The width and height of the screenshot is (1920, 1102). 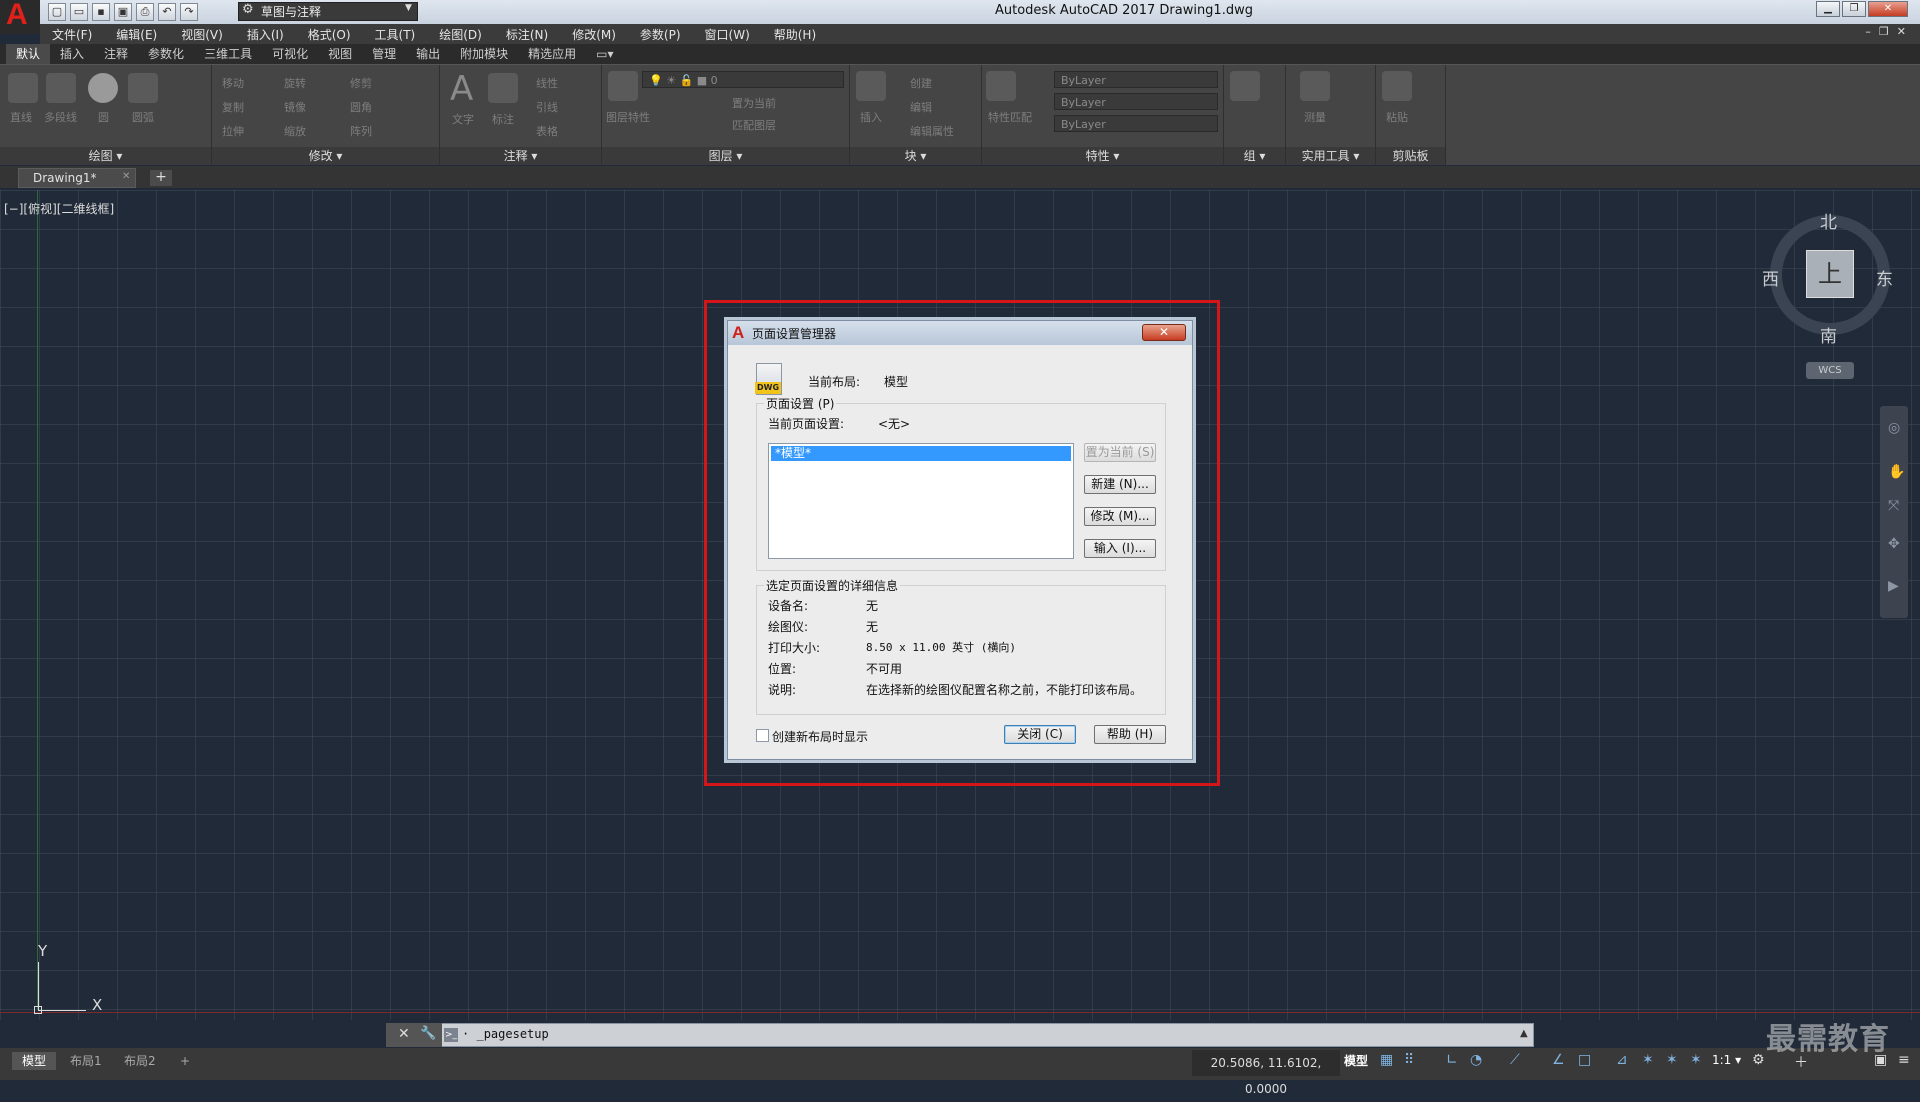 What do you see at coordinates (136, 34) in the screenshot?
I see `menu-edit: 编辑(E)` at bounding box center [136, 34].